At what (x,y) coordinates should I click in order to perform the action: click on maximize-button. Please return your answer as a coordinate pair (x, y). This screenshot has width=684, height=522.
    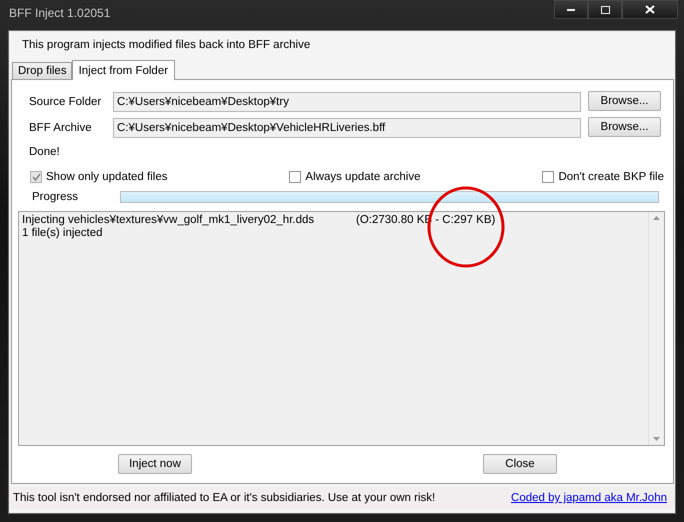
    Looking at the image, I should click on (605, 9).